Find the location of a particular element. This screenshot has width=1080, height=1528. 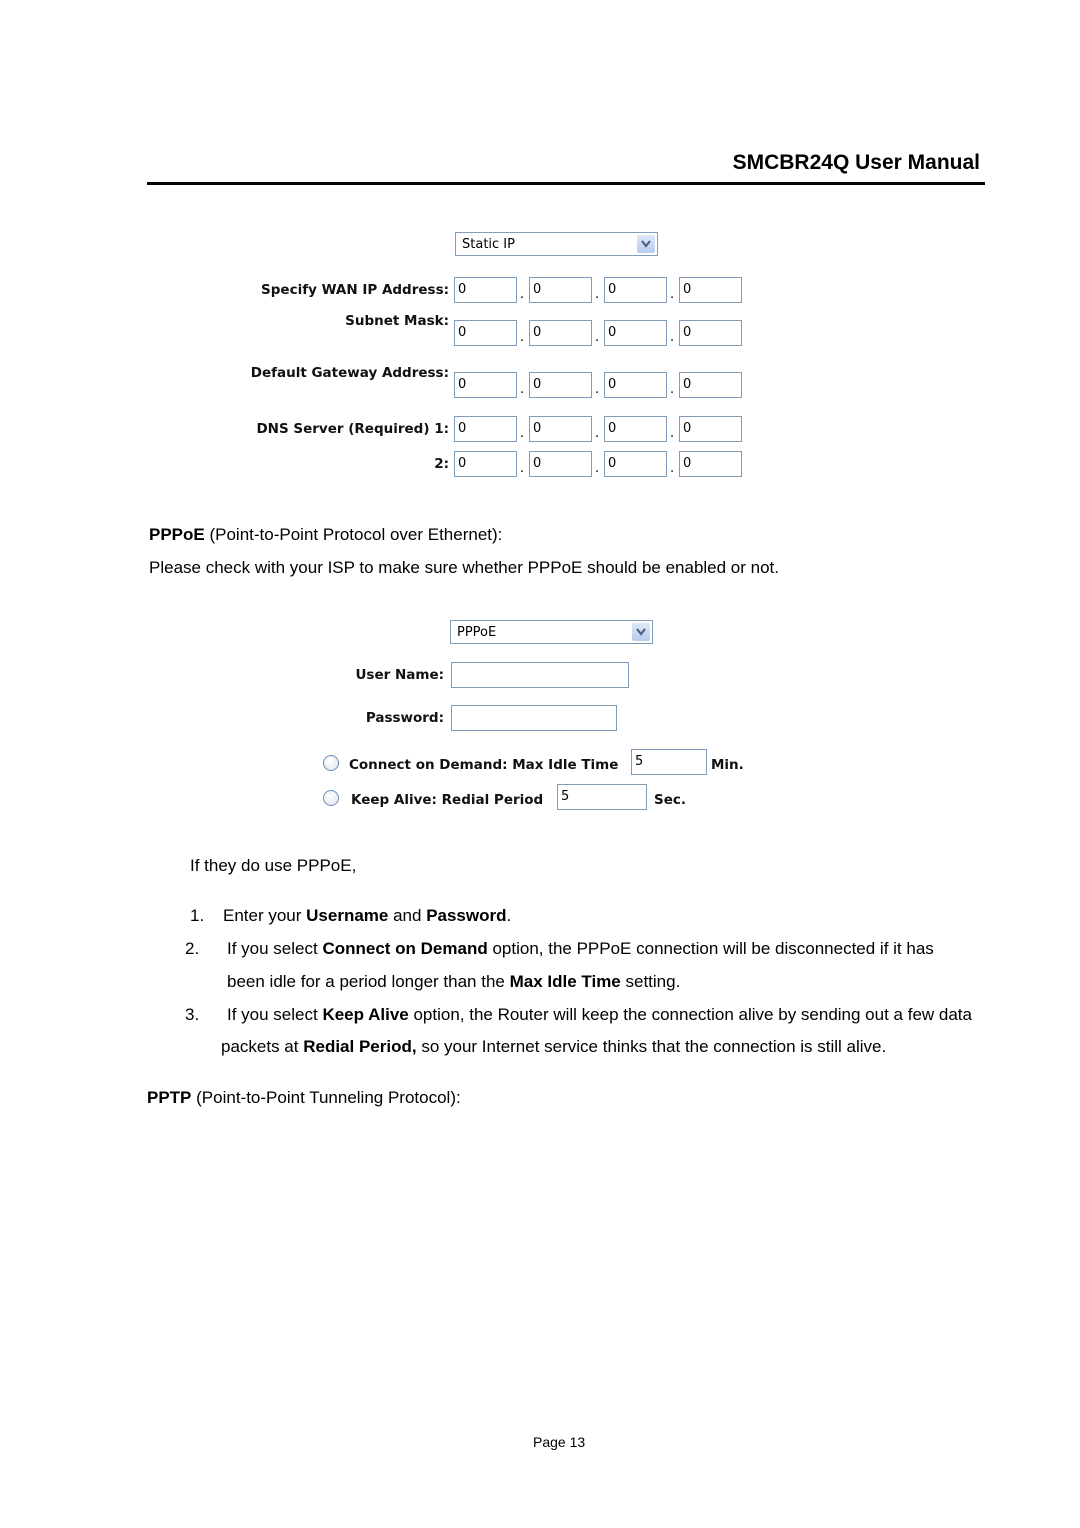

connect-on-demand-label: Connect on Demand: Max Idle Time is located at coordinates (484, 765).